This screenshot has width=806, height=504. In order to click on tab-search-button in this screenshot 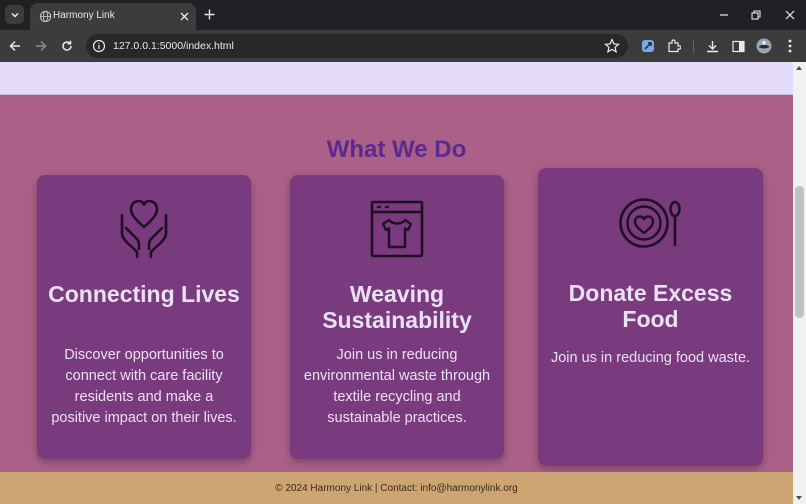, I will do `click(14, 14)`.